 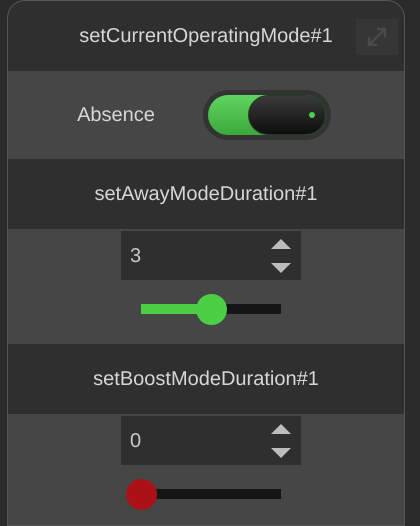 I want to click on section-title: setCurrentOperatingMode#1, so click(x=206, y=36).